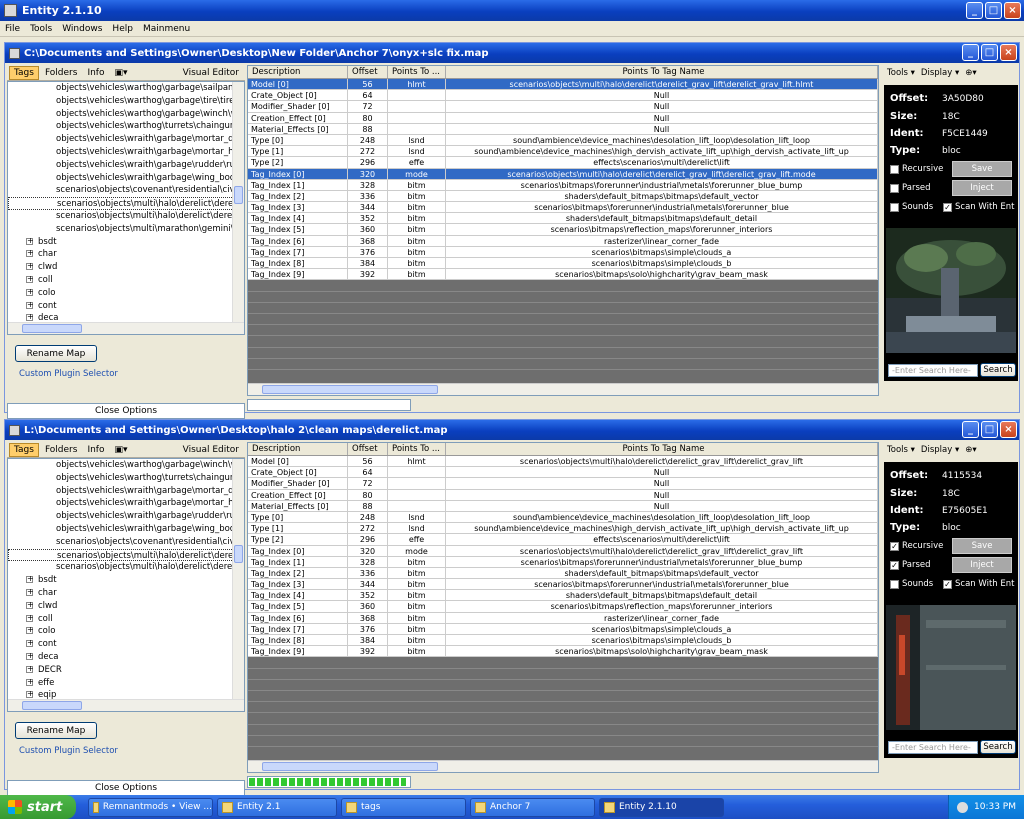 This screenshot has width=1024, height=819. I want to click on taskbar-item-tags: tags, so click(403, 807).